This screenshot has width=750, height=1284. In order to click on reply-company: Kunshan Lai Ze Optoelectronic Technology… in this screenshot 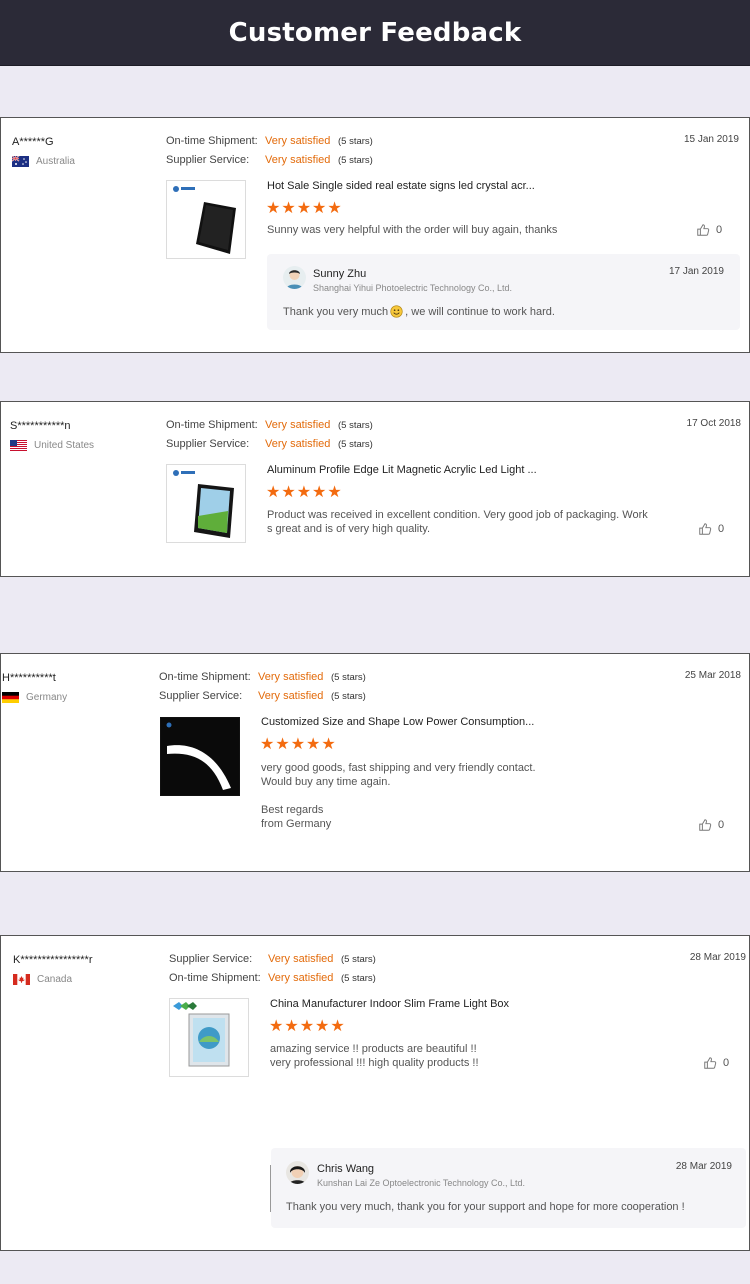, I will do `click(421, 1183)`.